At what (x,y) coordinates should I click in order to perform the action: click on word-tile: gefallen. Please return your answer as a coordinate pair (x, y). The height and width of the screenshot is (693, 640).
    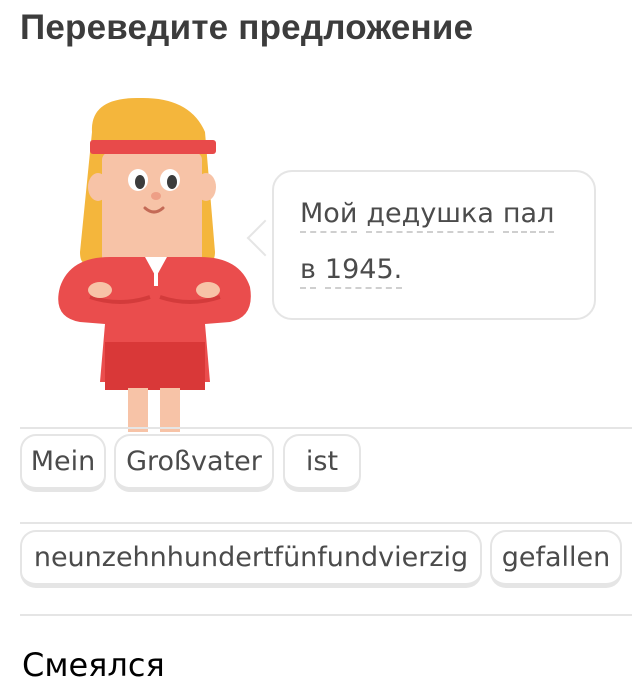
    Looking at the image, I should click on (556, 559).